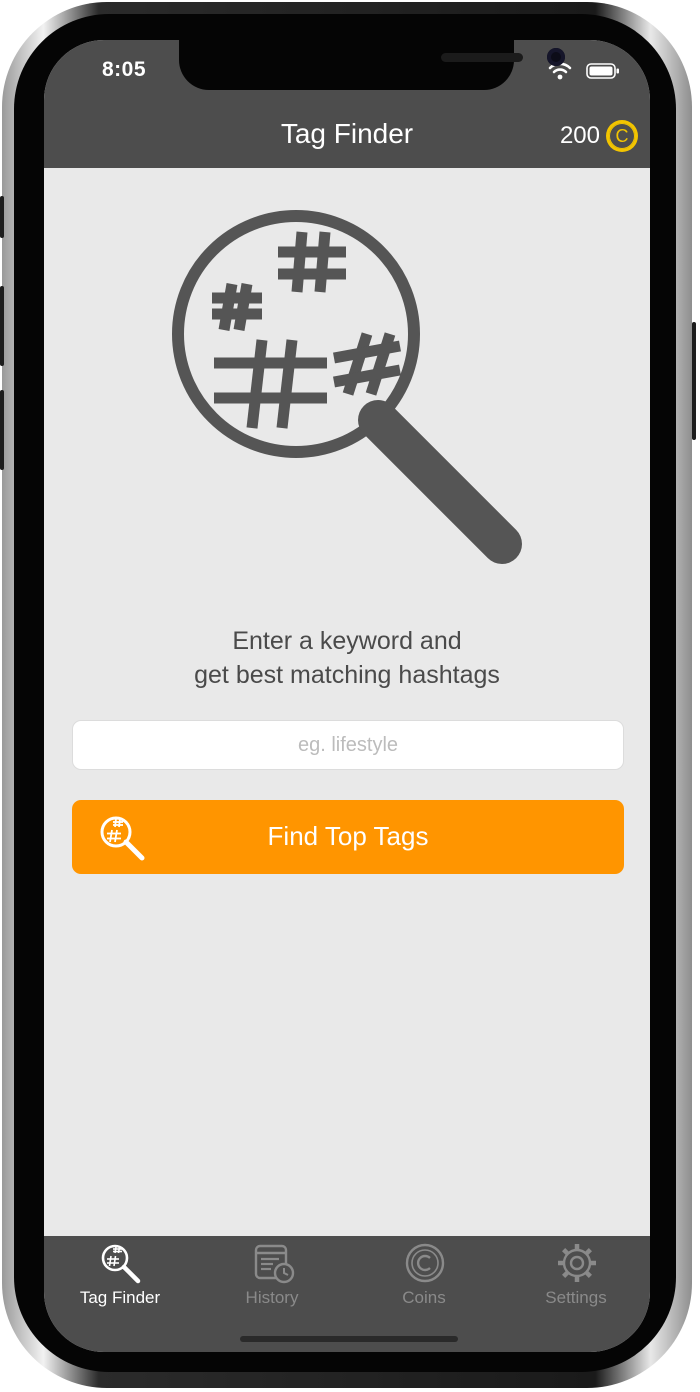  I want to click on coin-balance: 200 C, so click(599, 136).